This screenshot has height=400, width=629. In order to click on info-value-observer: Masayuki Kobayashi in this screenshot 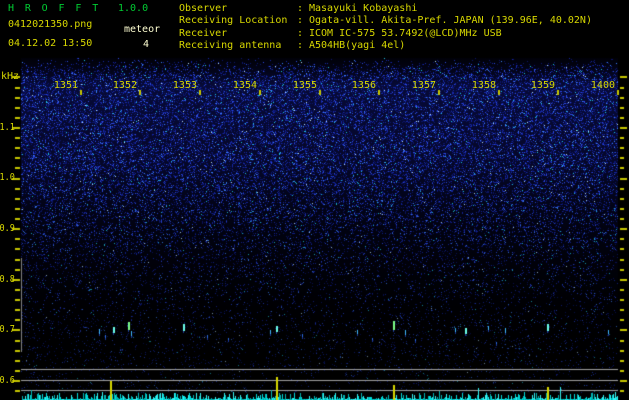, I will do `click(363, 8)`.